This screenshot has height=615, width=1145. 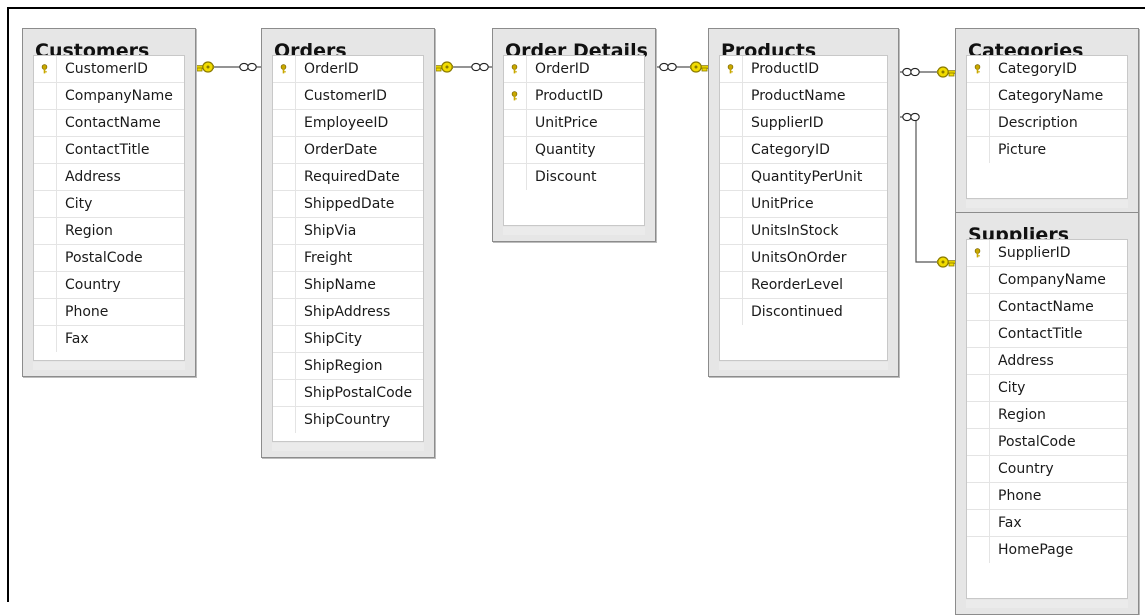 What do you see at coordinates (569, 96) in the screenshot?
I see `column-name: ProductID` at bounding box center [569, 96].